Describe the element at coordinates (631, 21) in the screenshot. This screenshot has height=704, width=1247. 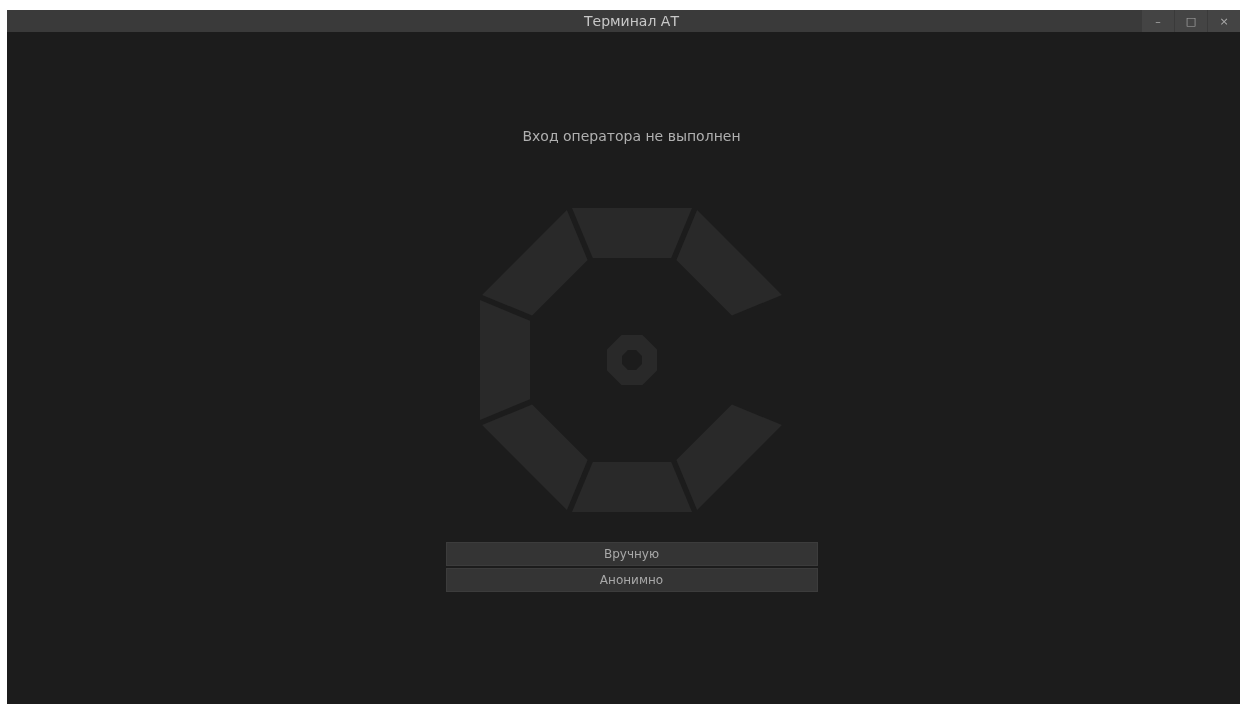
I see `window-title: Терминал АТ` at that location.